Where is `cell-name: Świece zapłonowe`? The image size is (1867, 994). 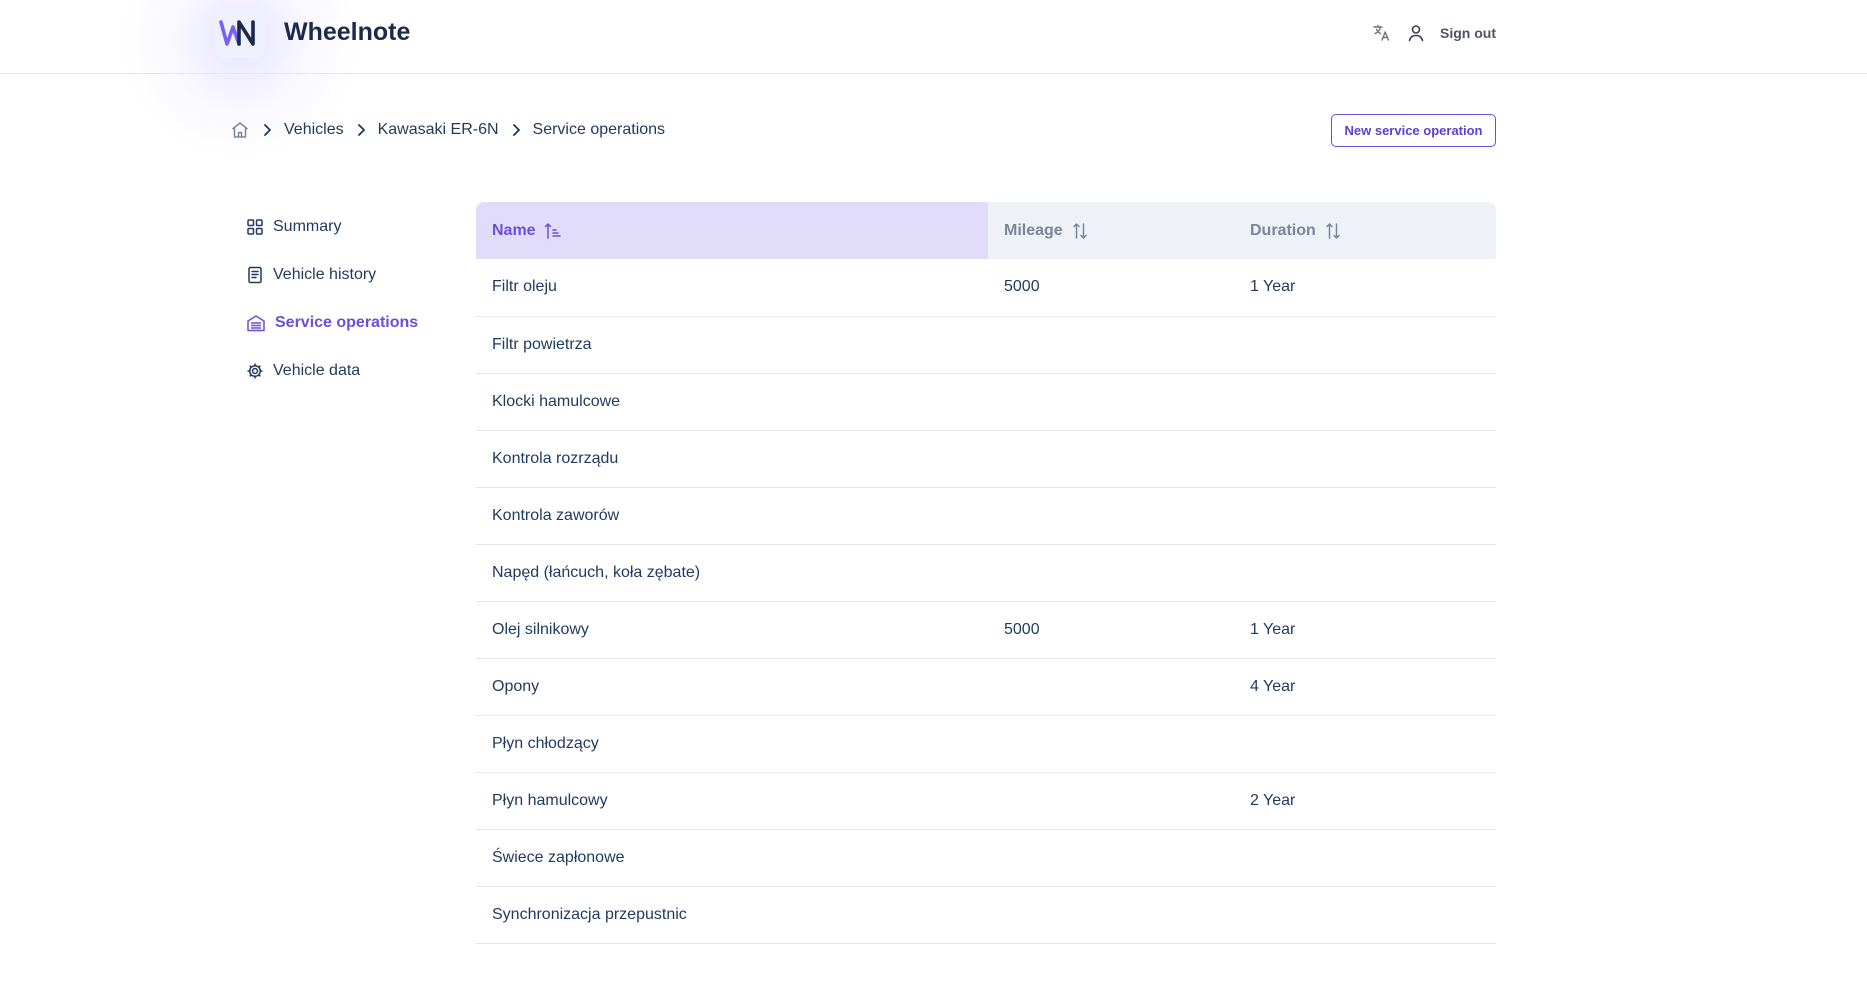
cell-name: Świece zapłonowe is located at coordinates (732, 858).